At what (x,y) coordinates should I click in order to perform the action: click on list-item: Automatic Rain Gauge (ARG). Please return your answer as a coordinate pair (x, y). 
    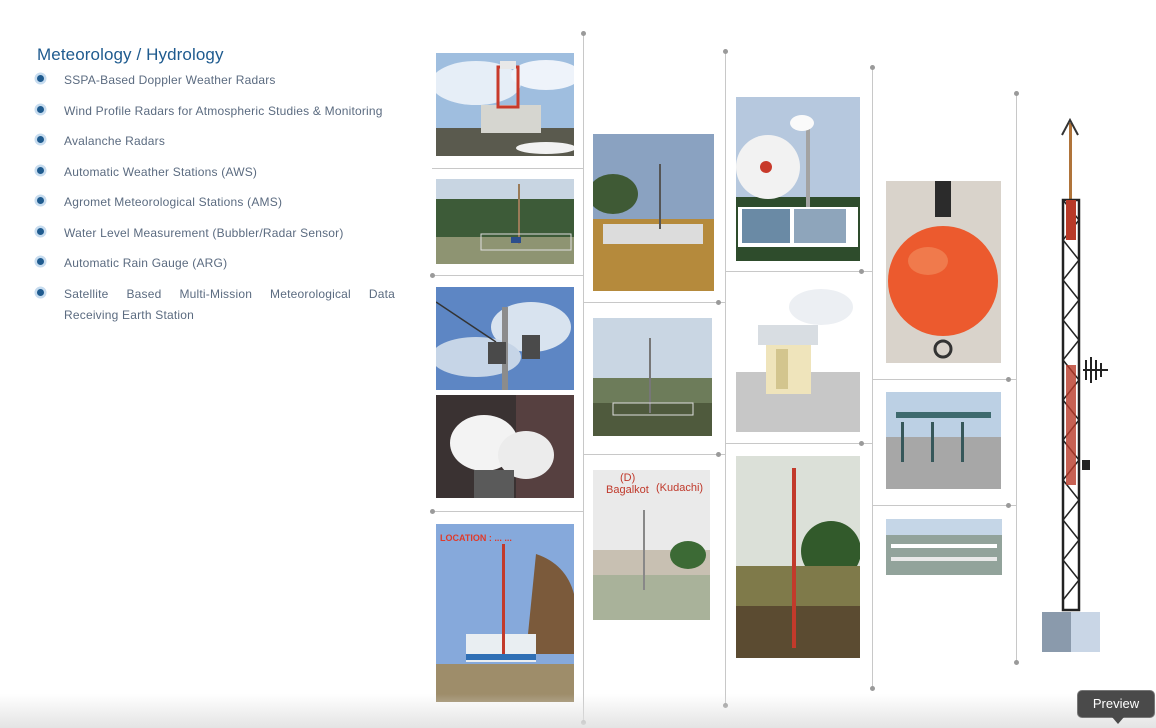
    Looking at the image, I should click on (216, 263).